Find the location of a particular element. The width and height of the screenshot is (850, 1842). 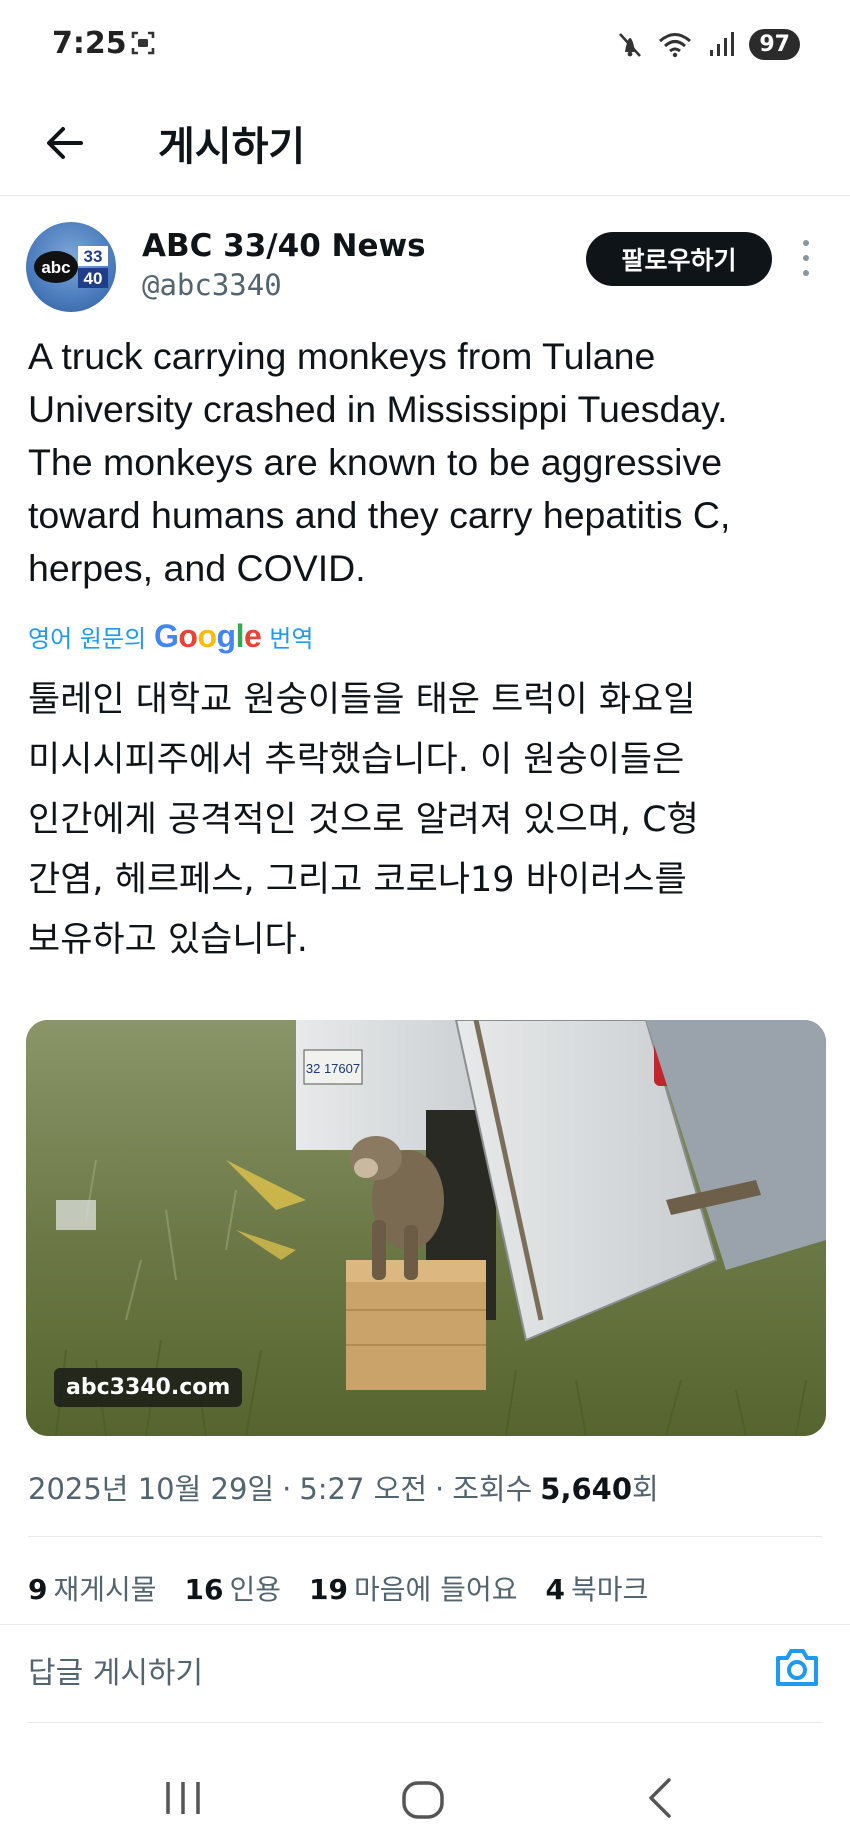

post-date: 2025년 10월 29일 is located at coordinates (151, 1489).